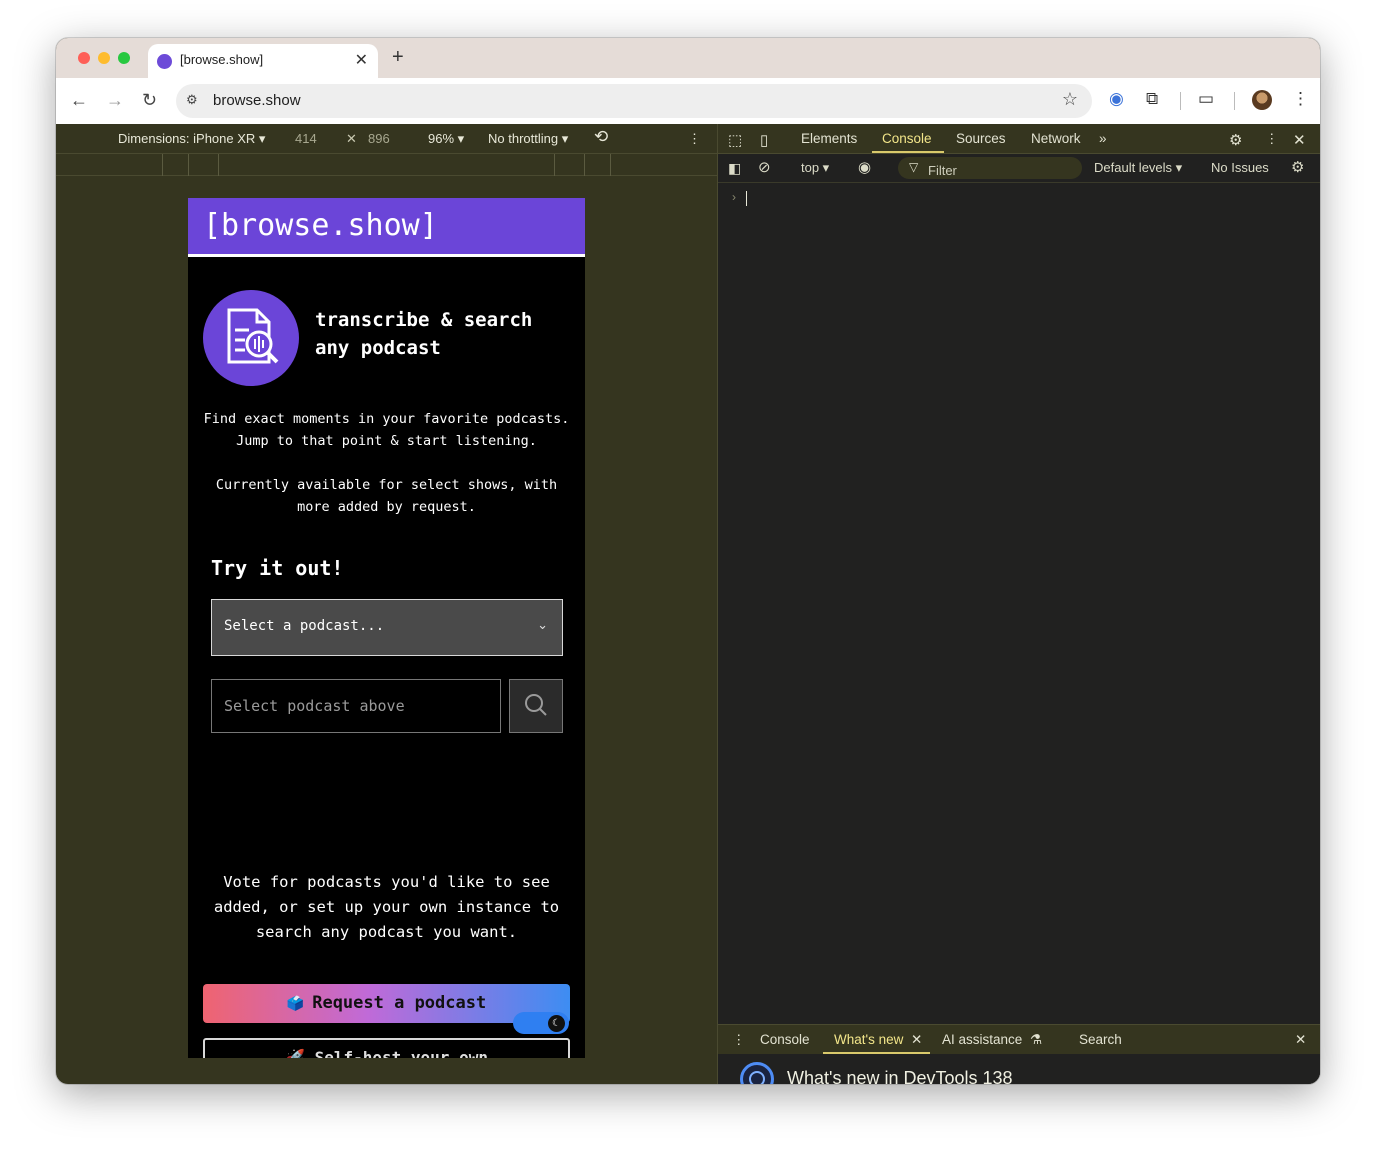  I want to click on whats-new-panel: What's new in DevTools 138, so click(1019, 1069).